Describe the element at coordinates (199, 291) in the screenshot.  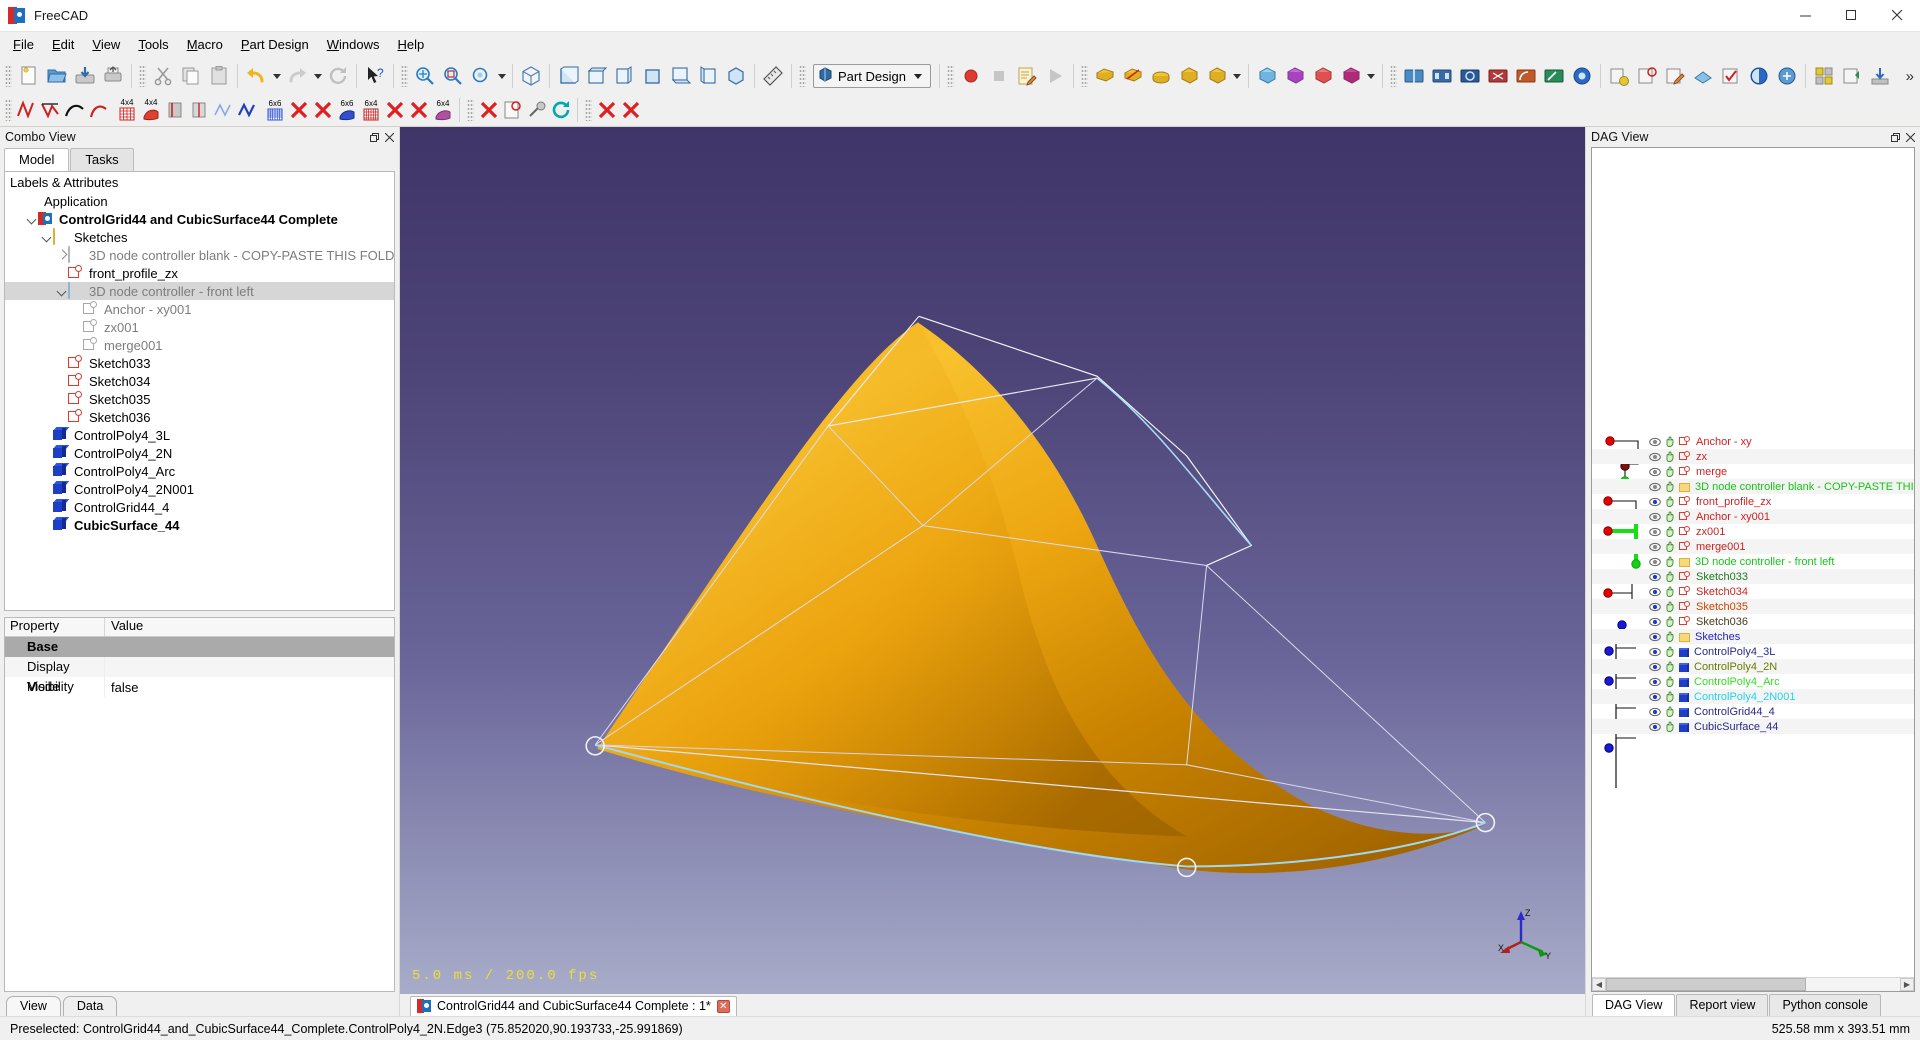
I see `tree-item-3d-node-controller-front-left: 3D node controller - front left` at that location.